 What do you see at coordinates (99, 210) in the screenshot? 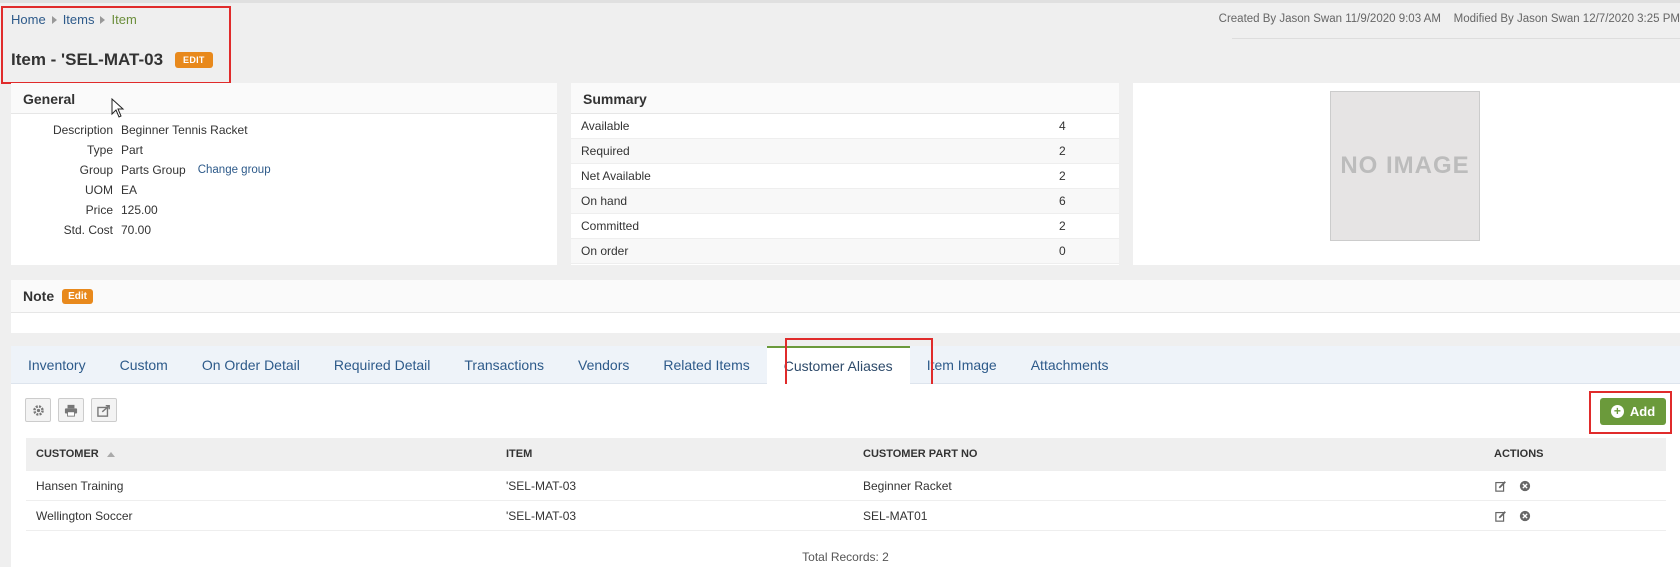
I see `field-label: Price` at bounding box center [99, 210].